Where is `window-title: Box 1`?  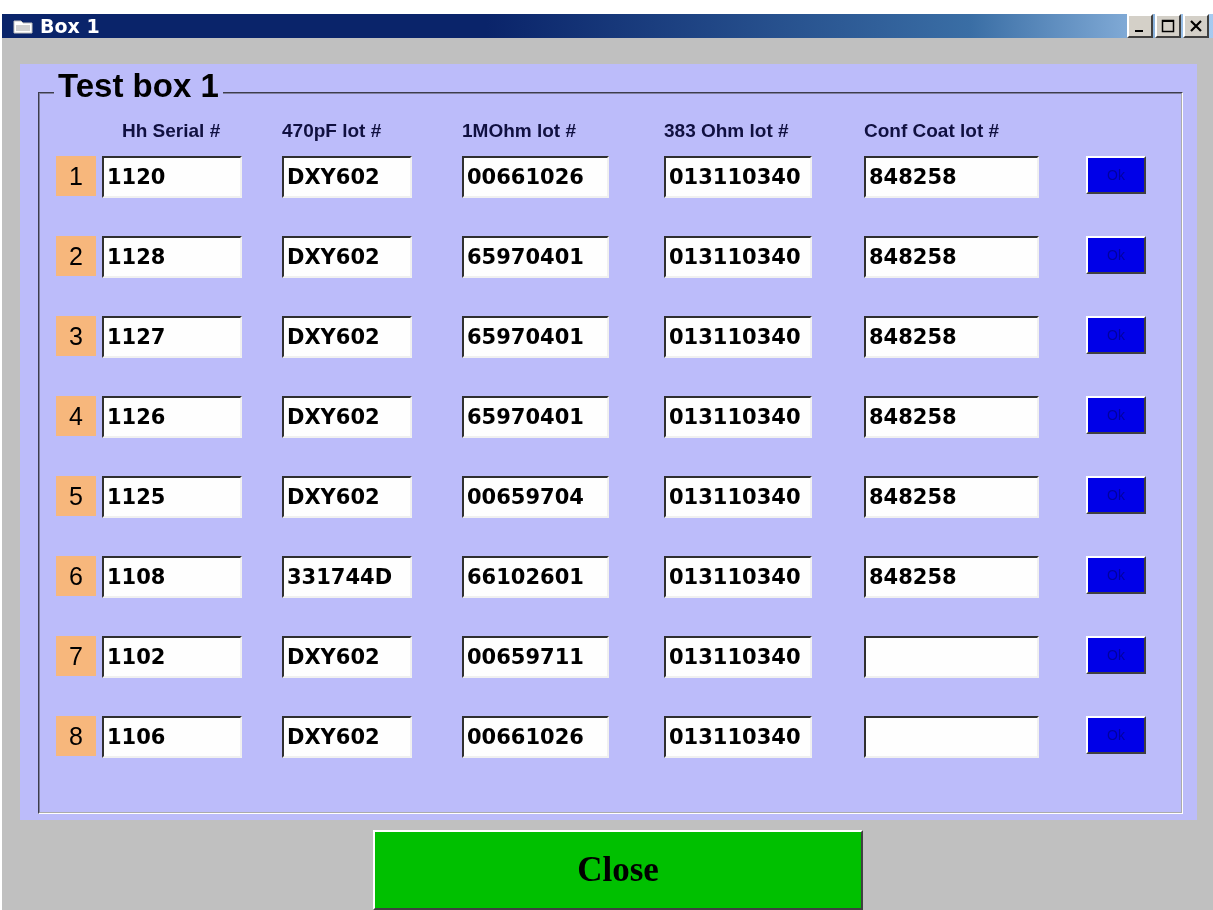
window-title: Box 1 is located at coordinates (70, 26).